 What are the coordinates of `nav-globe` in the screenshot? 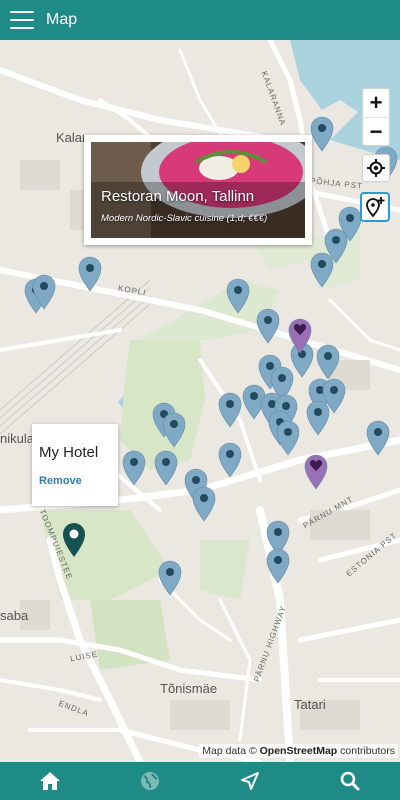 It's located at (150, 781).